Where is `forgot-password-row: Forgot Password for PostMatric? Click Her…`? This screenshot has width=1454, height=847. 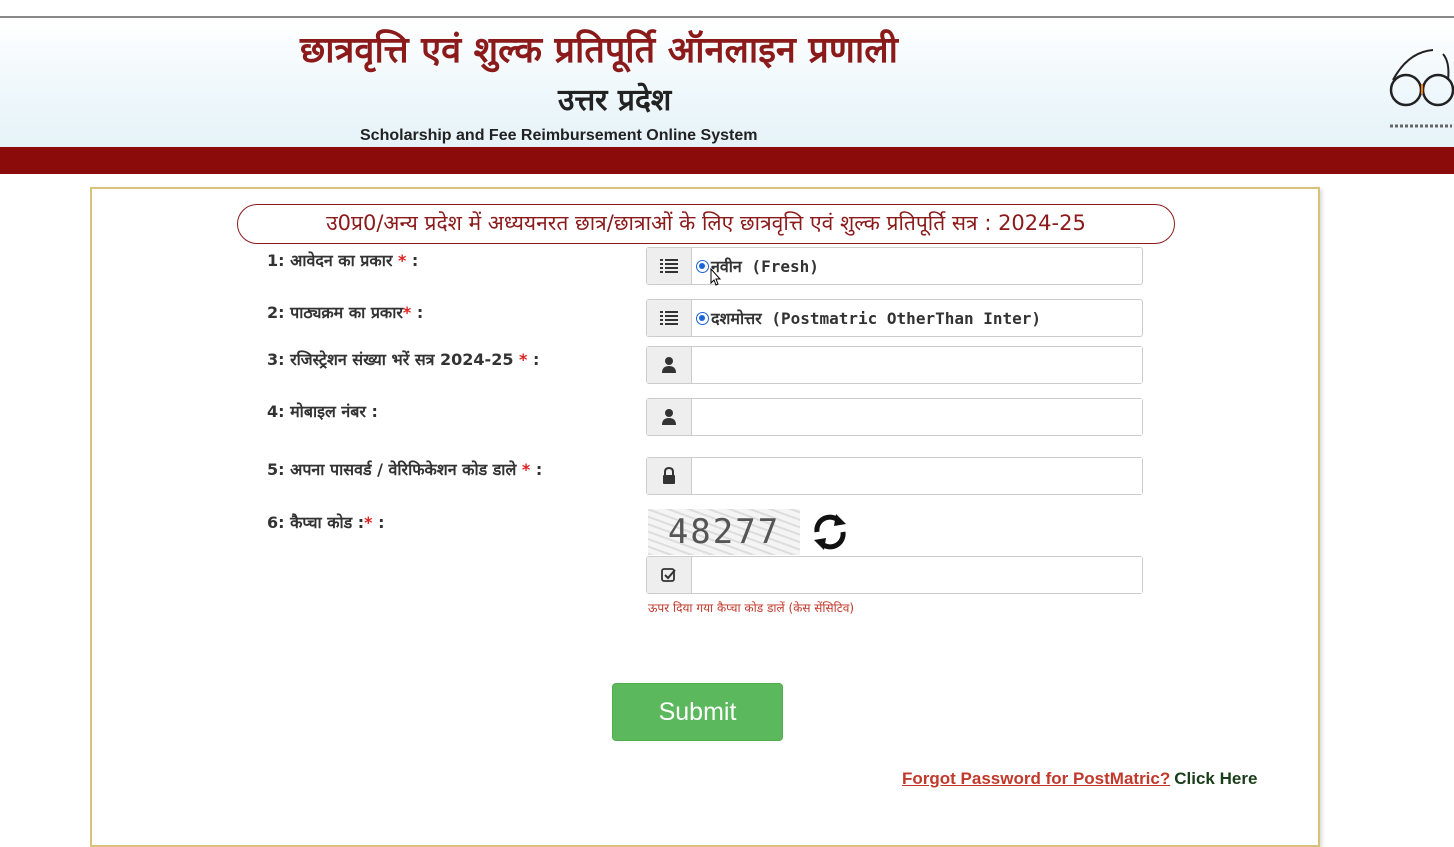
forgot-password-row: Forgot Password for PostMatric? Click Her… is located at coordinates (1079, 779).